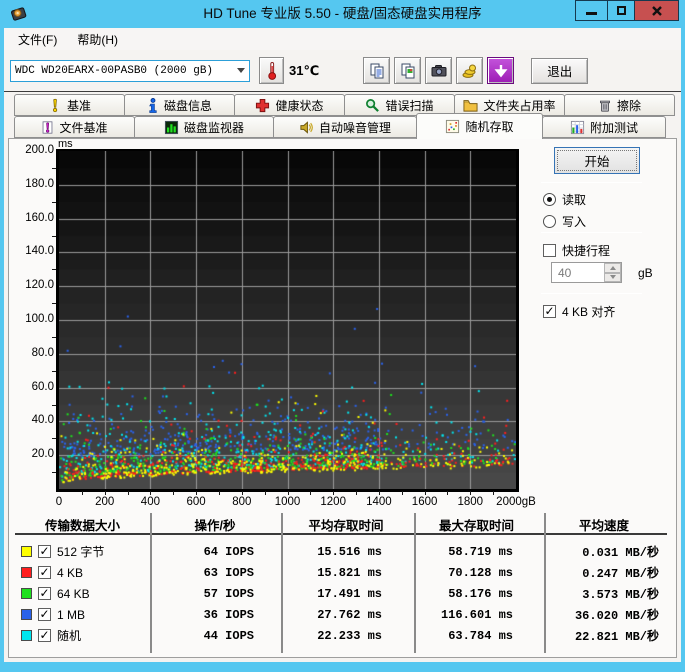  Describe the element at coordinates (228, 593) in the screenshot. I see `iops-value: 57 IOPS` at that location.